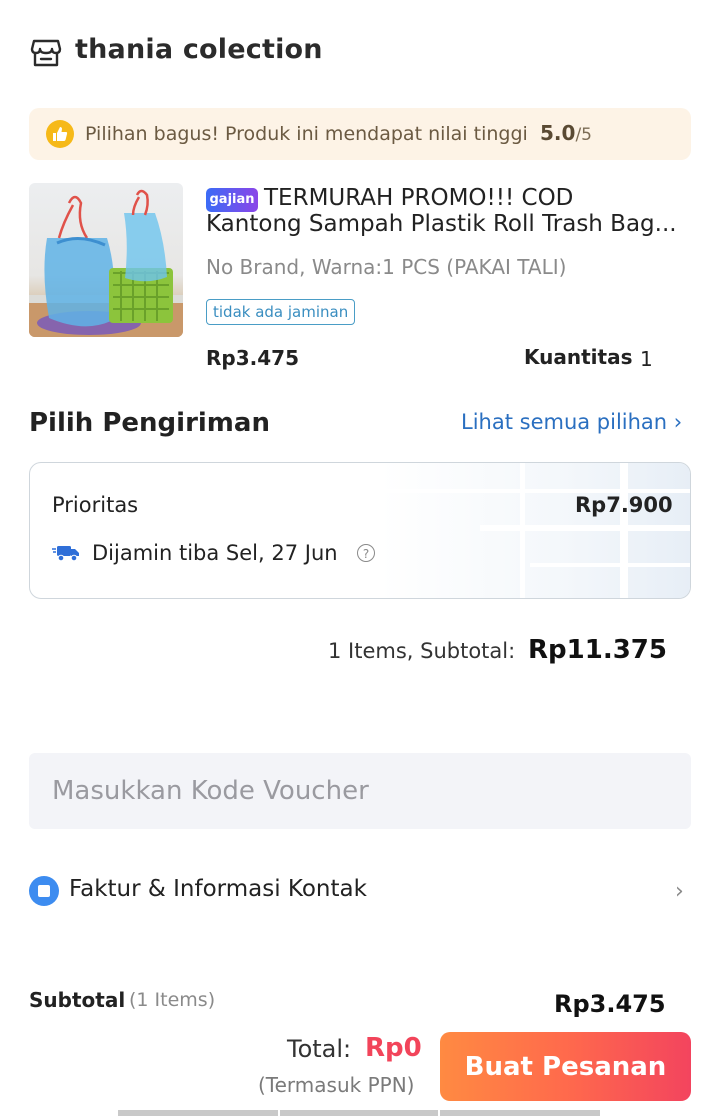 Image resolution: width=720 pixels, height=1116 pixels. Describe the element at coordinates (597, 650) in the screenshot. I see `items-subtotal-amount: Rp11.375` at that location.